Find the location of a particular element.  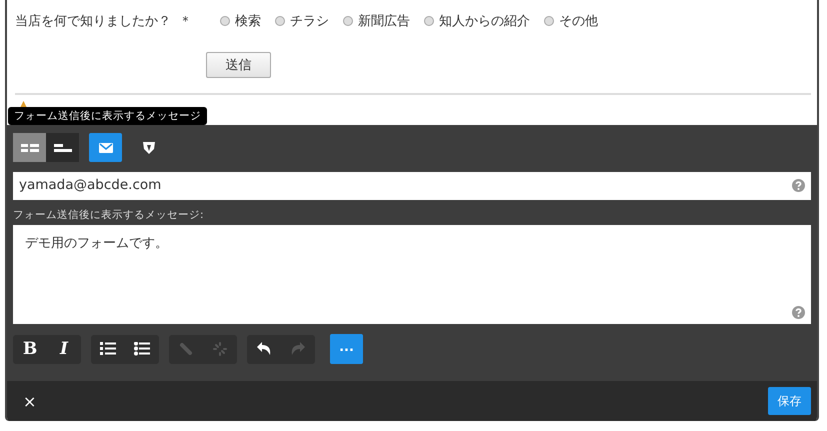

radio-label: 新聞広告 is located at coordinates (384, 21).